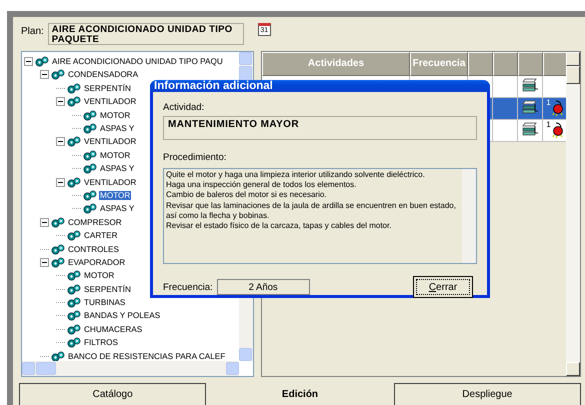 Image resolution: width=585 pixels, height=405 pixels. I want to click on tree-item: CHUMACERAS, so click(113, 329).